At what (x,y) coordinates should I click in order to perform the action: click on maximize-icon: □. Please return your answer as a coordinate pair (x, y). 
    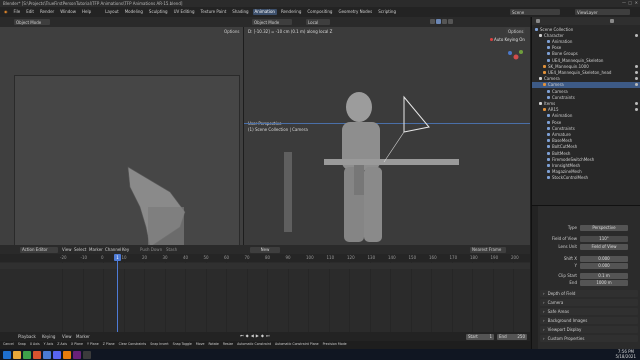
    Looking at the image, I should click on (630, 3).